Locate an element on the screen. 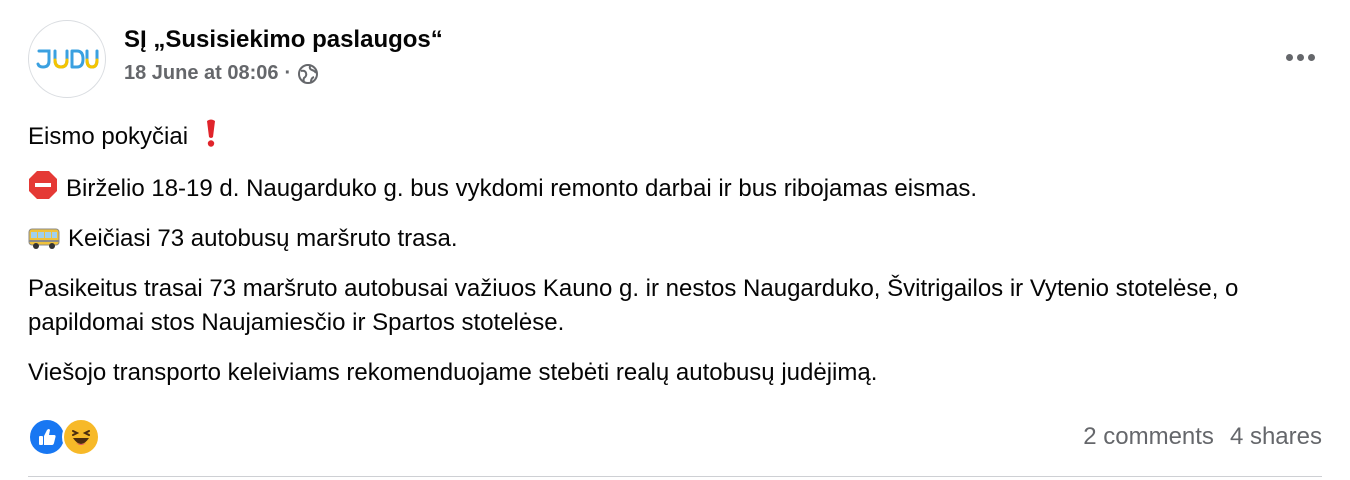  stop-sign-icon is located at coordinates (43, 185).